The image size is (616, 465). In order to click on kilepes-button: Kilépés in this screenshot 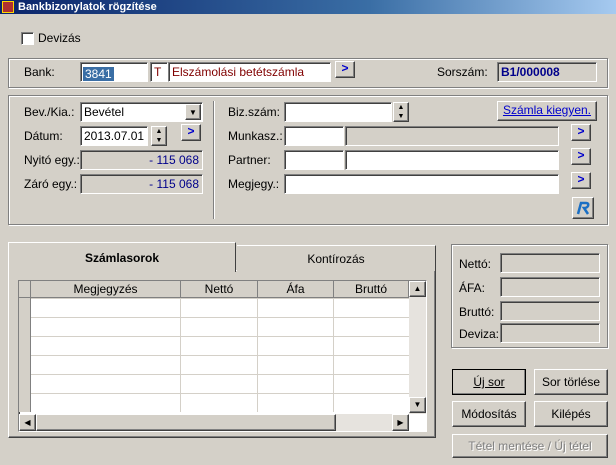, I will do `click(571, 414)`.